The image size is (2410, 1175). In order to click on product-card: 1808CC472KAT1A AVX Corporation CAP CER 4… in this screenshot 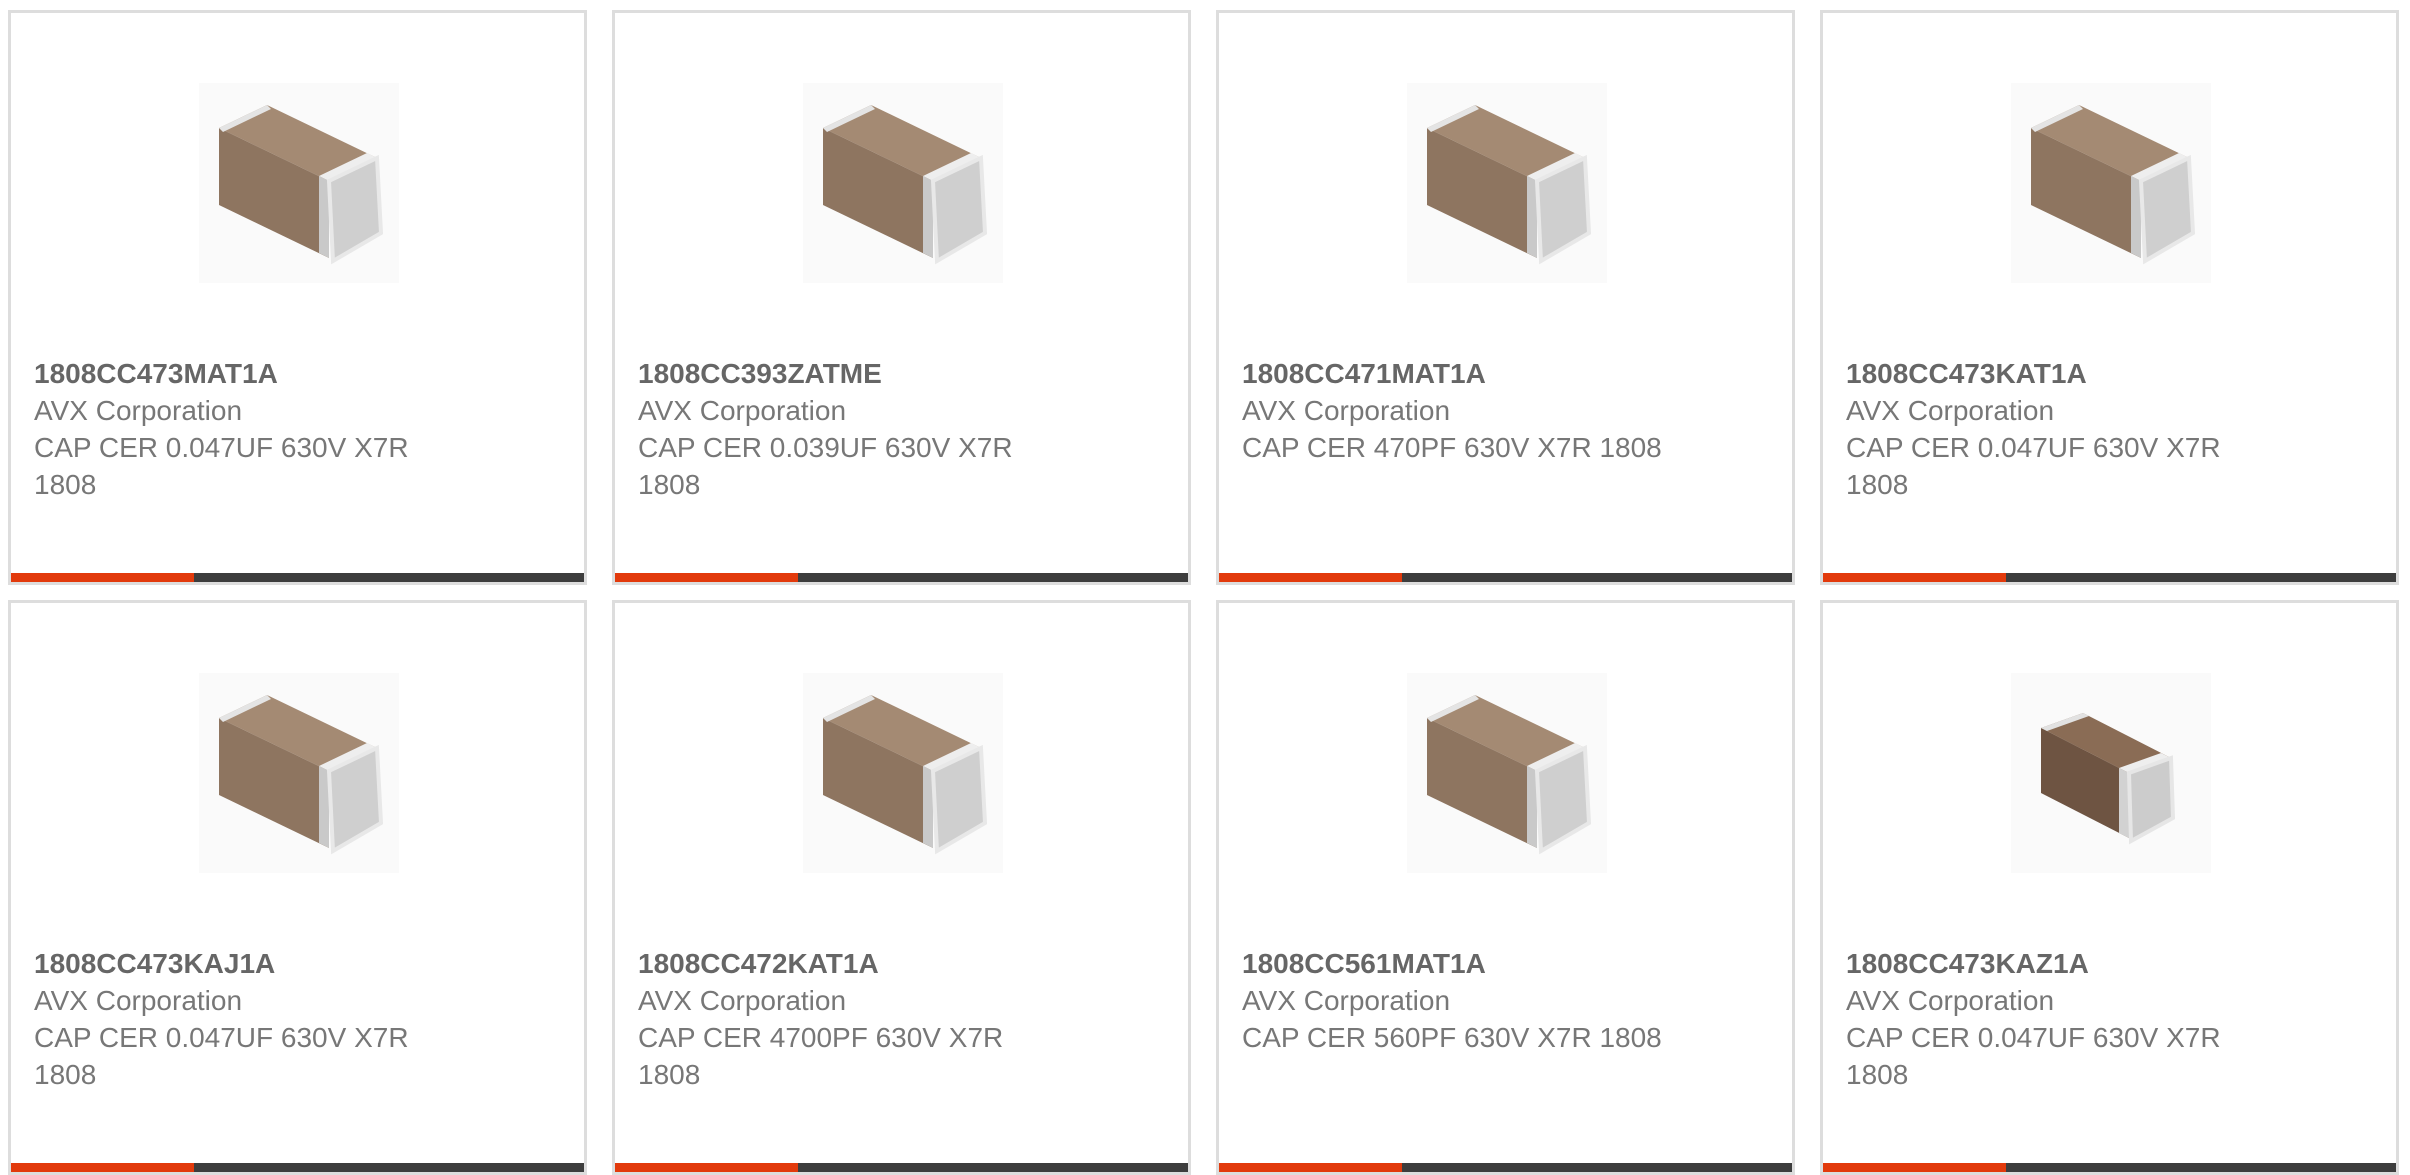, I will do `click(901, 887)`.